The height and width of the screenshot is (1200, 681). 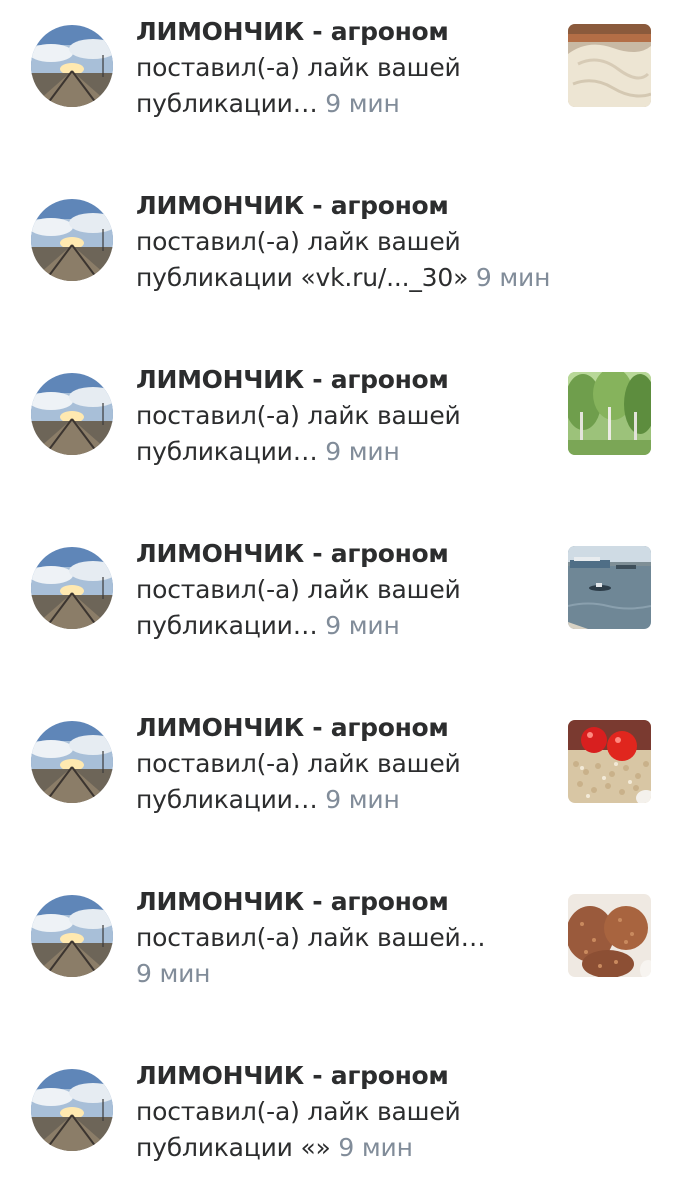 I want to click on cutlets-image, so click(x=609, y=935).